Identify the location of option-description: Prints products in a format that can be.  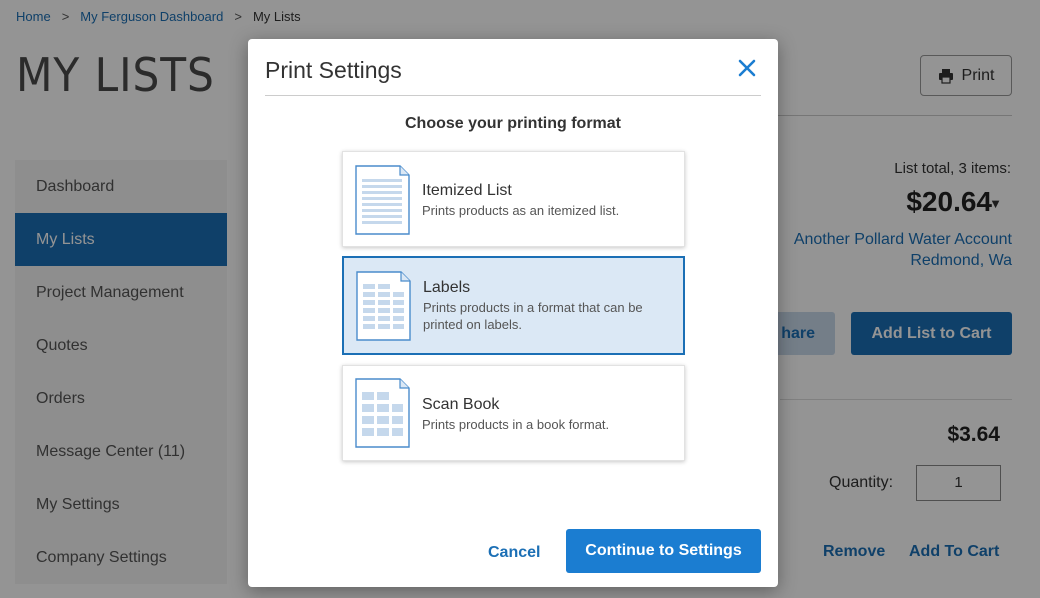
(533, 307).